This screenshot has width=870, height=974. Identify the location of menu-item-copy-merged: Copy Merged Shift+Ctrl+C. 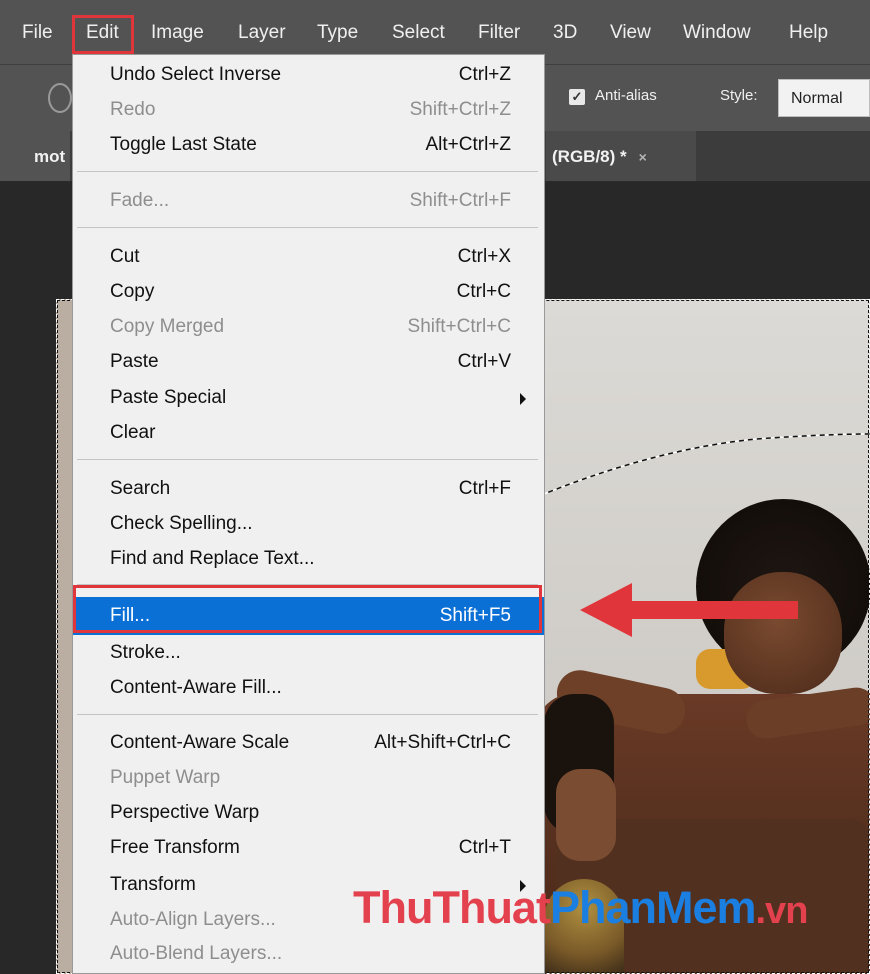
(308, 326).